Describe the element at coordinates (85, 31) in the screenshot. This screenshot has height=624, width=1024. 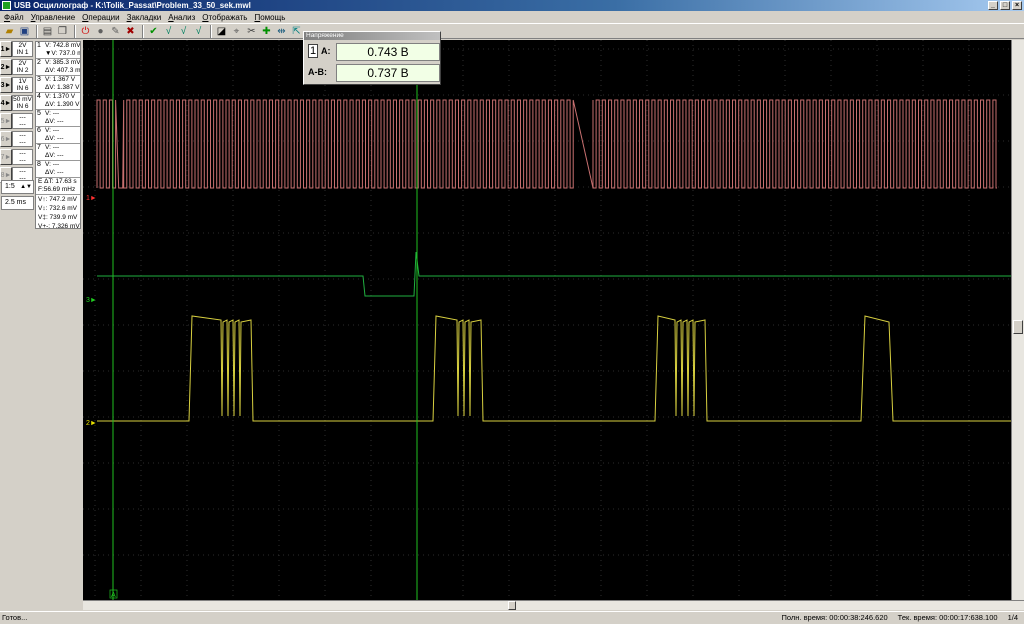
I see `stop-icon: ⏻` at that location.